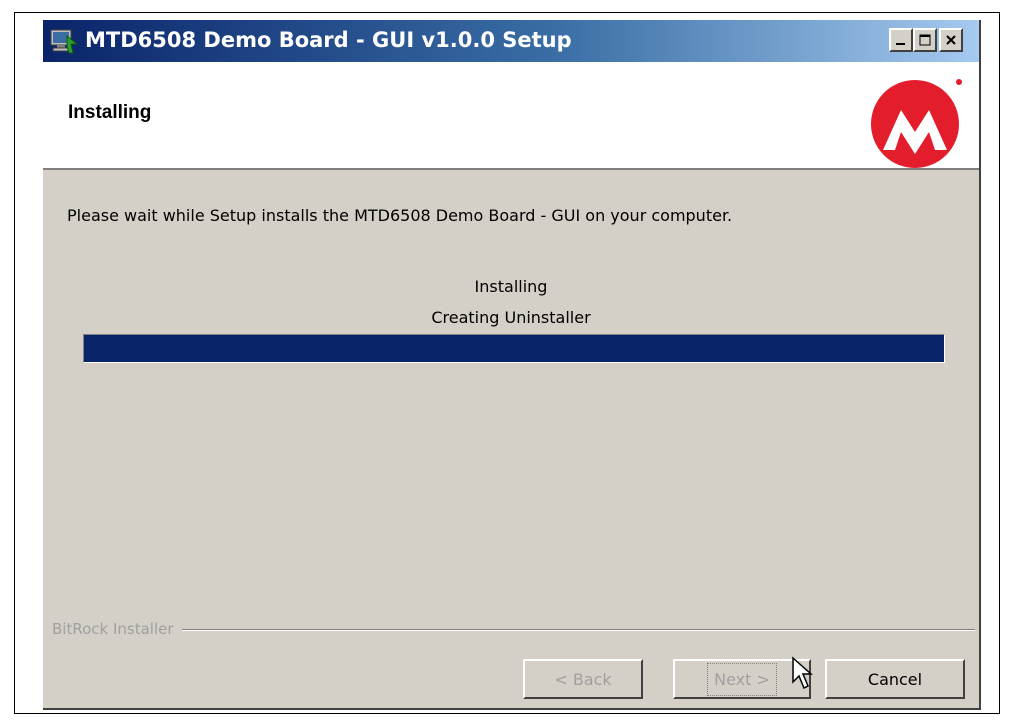 Image resolution: width=1015 pixels, height=721 pixels. I want to click on next-button-label: Next >, so click(742, 679).